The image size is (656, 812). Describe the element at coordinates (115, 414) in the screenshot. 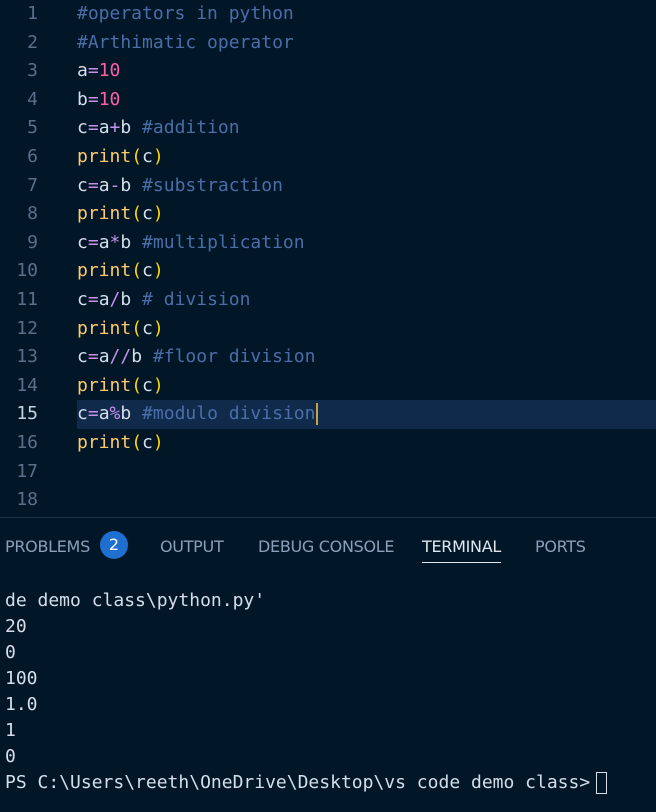

I see `code-token: %` at that location.